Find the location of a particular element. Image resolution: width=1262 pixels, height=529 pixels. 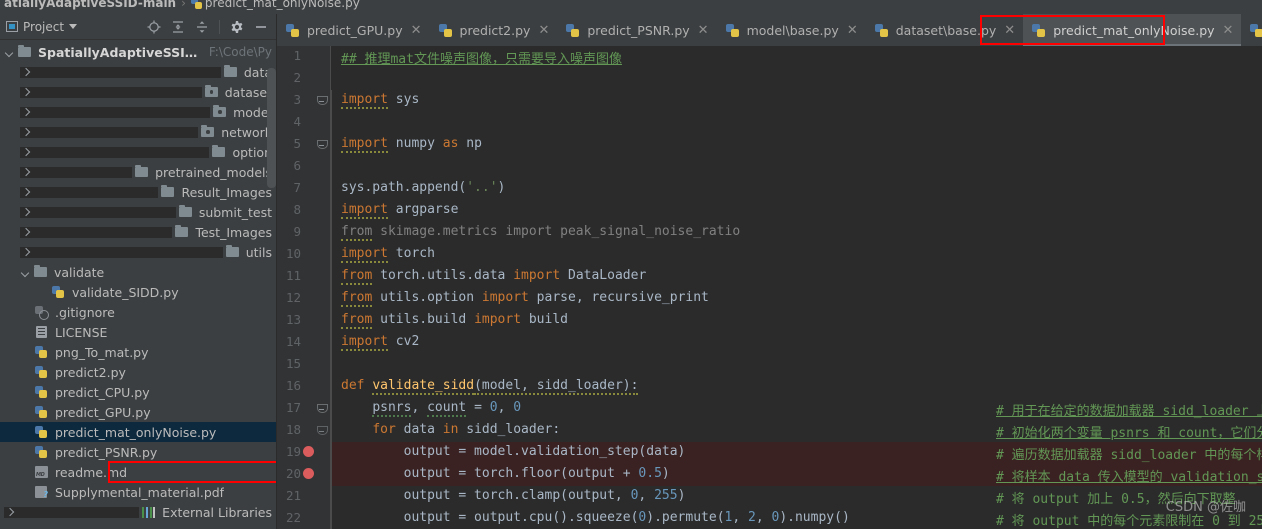

tree-row-predict2: predict2.py is located at coordinates (138, 372).